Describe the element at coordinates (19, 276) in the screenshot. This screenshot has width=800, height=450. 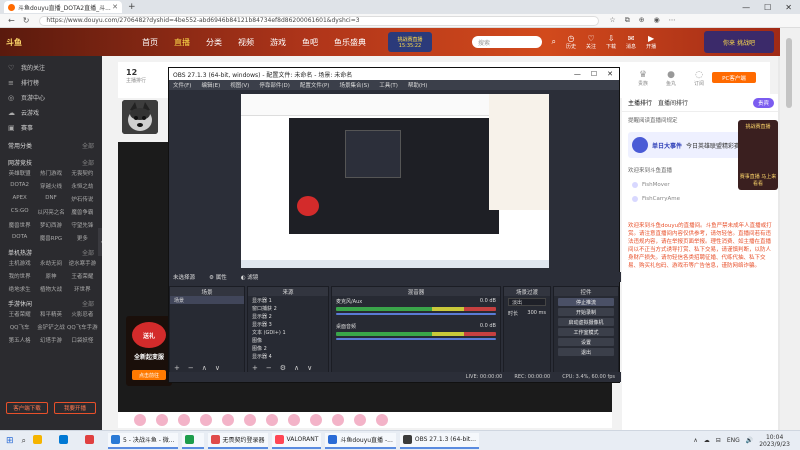
I see `category-link: 我的世界` at that location.